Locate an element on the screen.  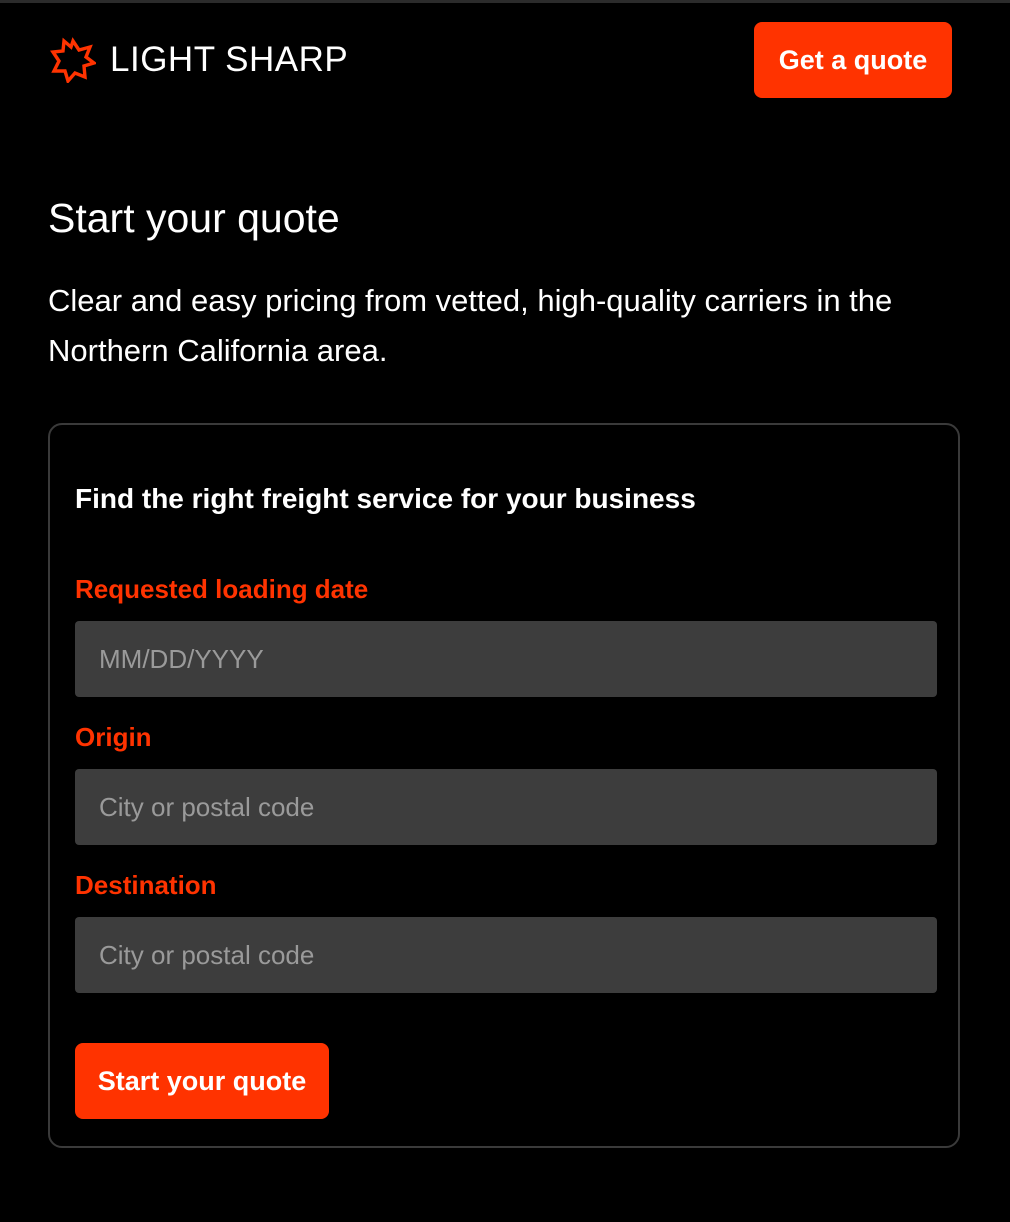
brand-logo: LIGHT SHARP is located at coordinates (199, 60).